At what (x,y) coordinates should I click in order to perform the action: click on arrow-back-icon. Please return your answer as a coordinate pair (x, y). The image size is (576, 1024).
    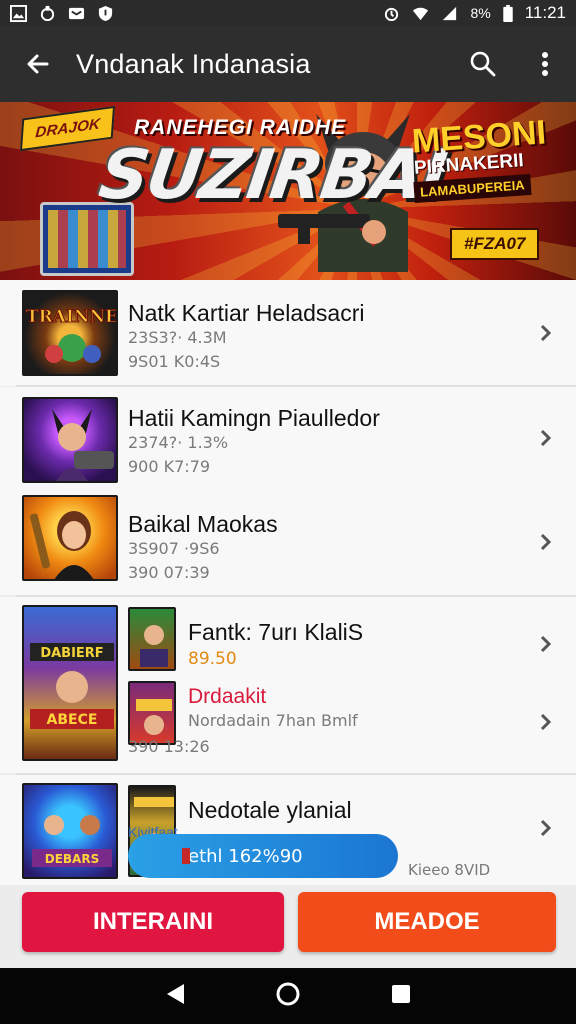
    Looking at the image, I should click on (38, 64).